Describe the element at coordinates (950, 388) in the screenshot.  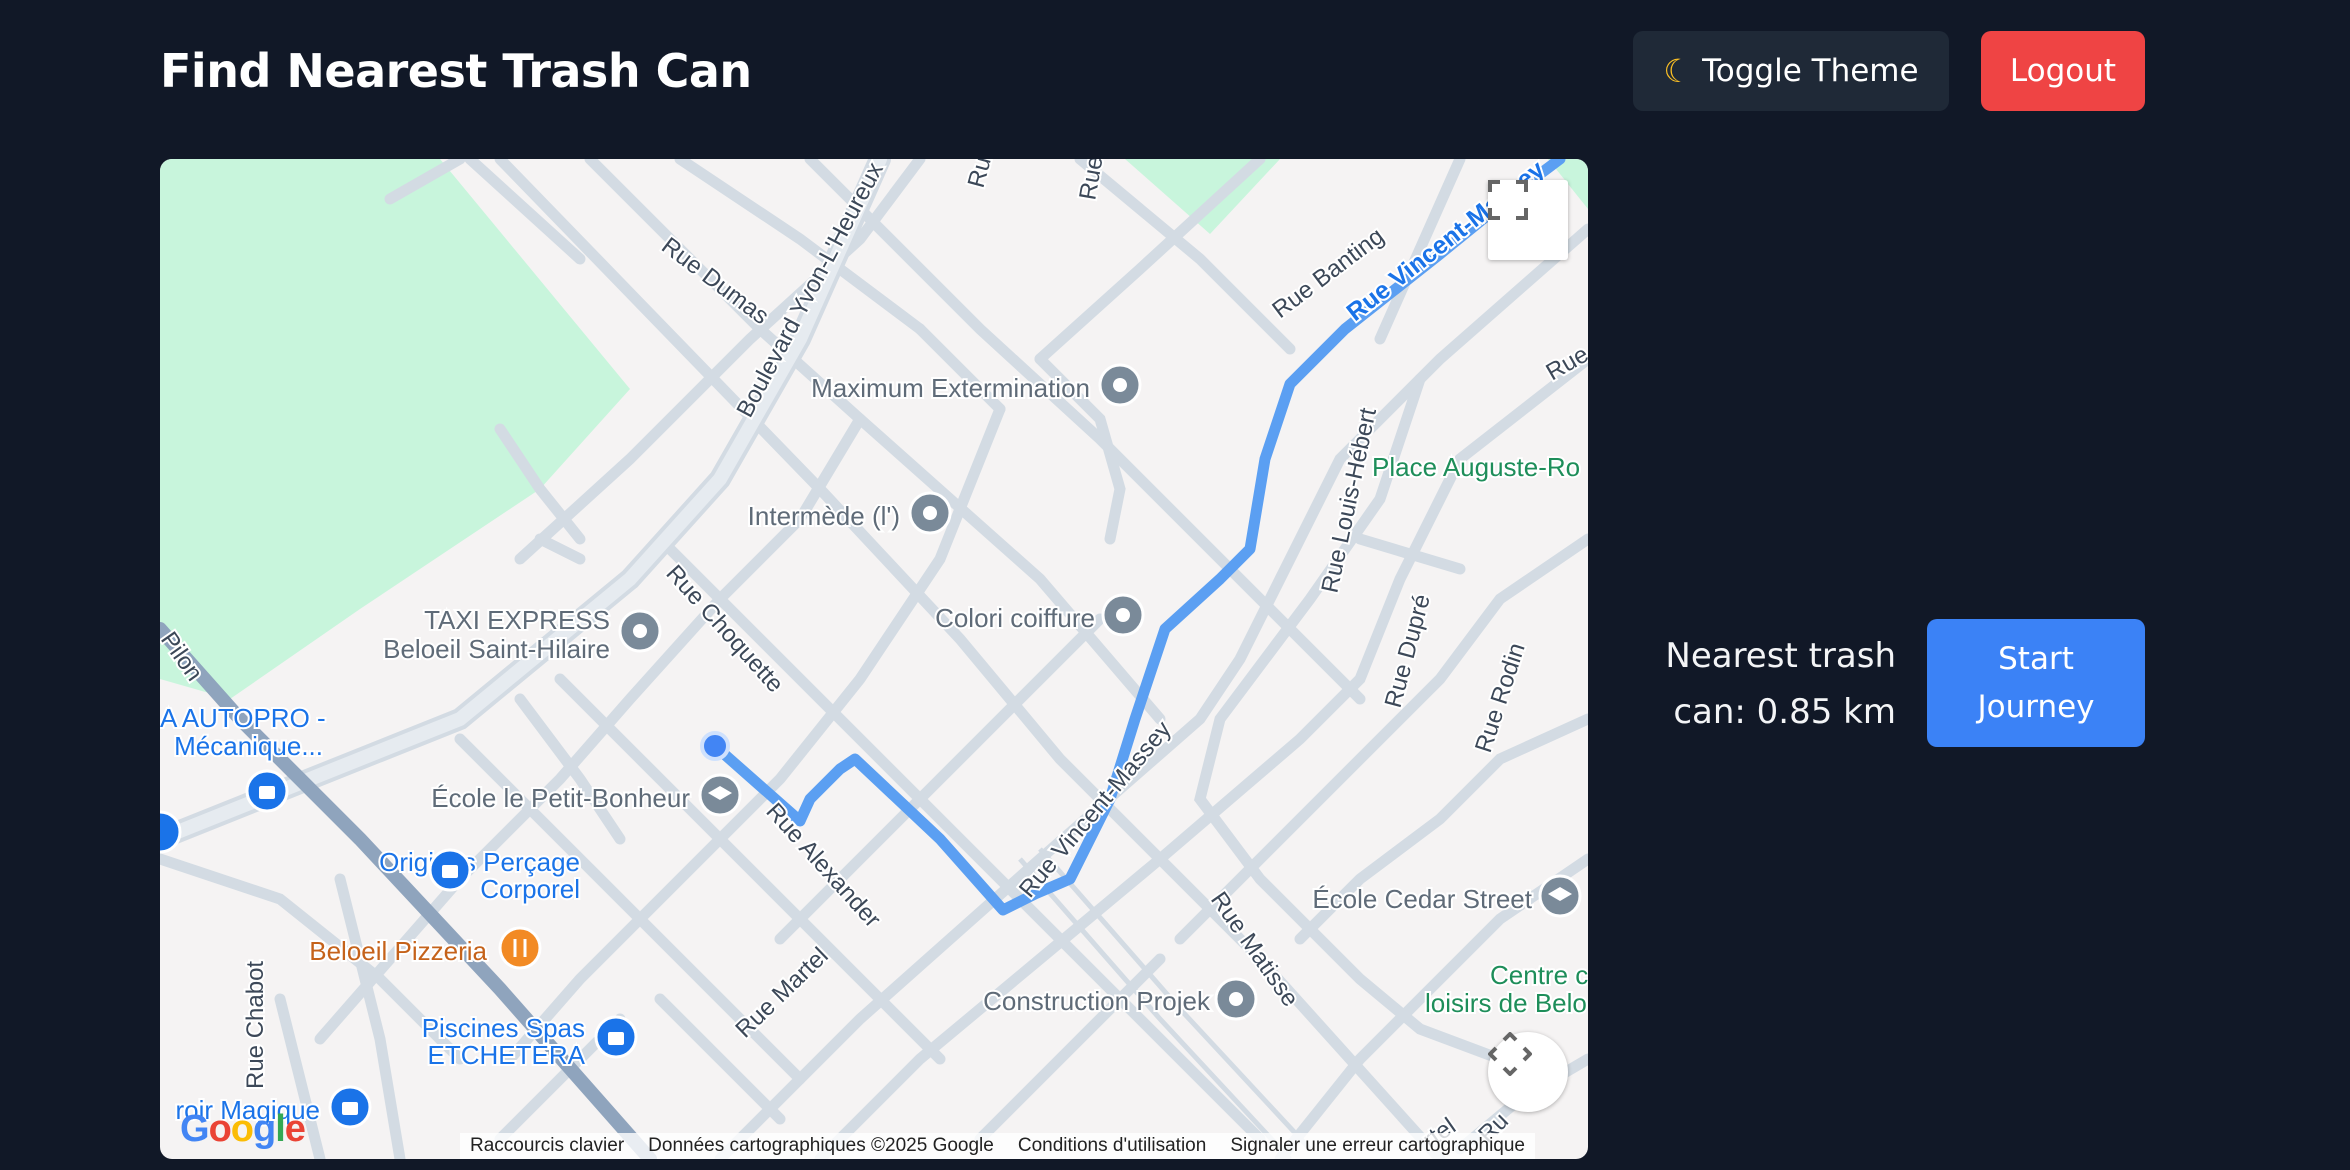
I see `poi-label: Maximum Extermination` at that location.